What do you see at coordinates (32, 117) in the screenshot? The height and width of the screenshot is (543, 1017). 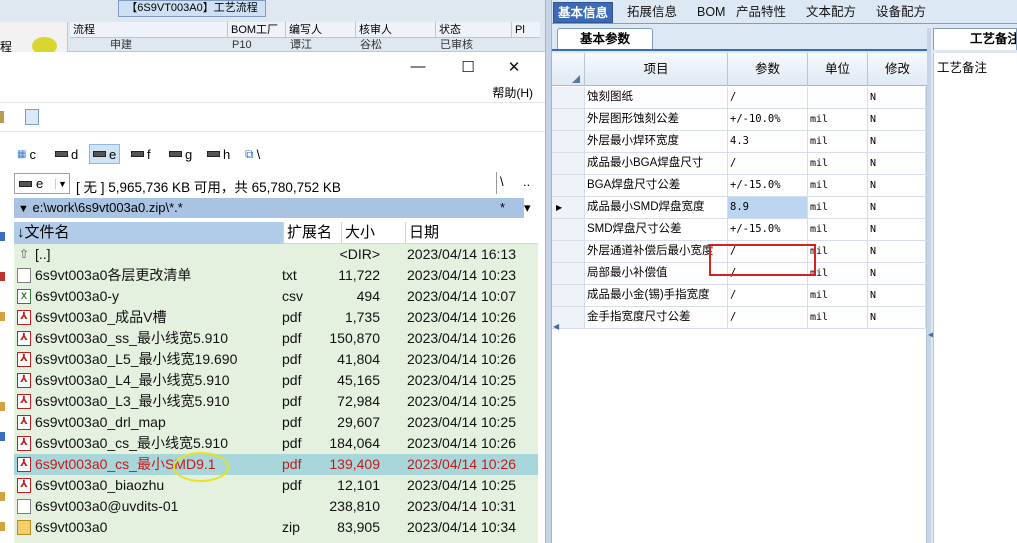 I see `notepad-icon` at bounding box center [32, 117].